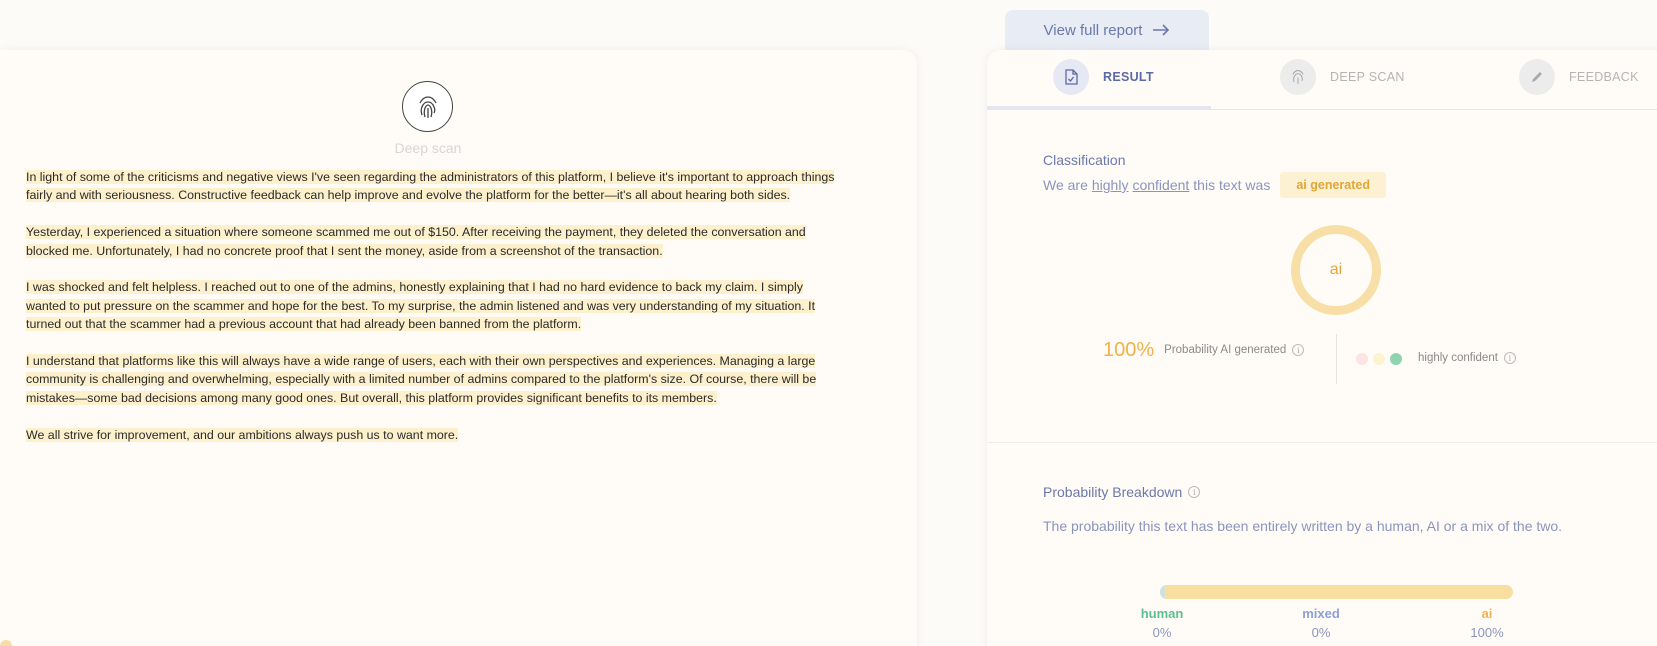 The width and height of the screenshot is (1657, 646). What do you see at coordinates (1160, 185) in the screenshot?
I see `confident-link: confident` at bounding box center [1160, 185].